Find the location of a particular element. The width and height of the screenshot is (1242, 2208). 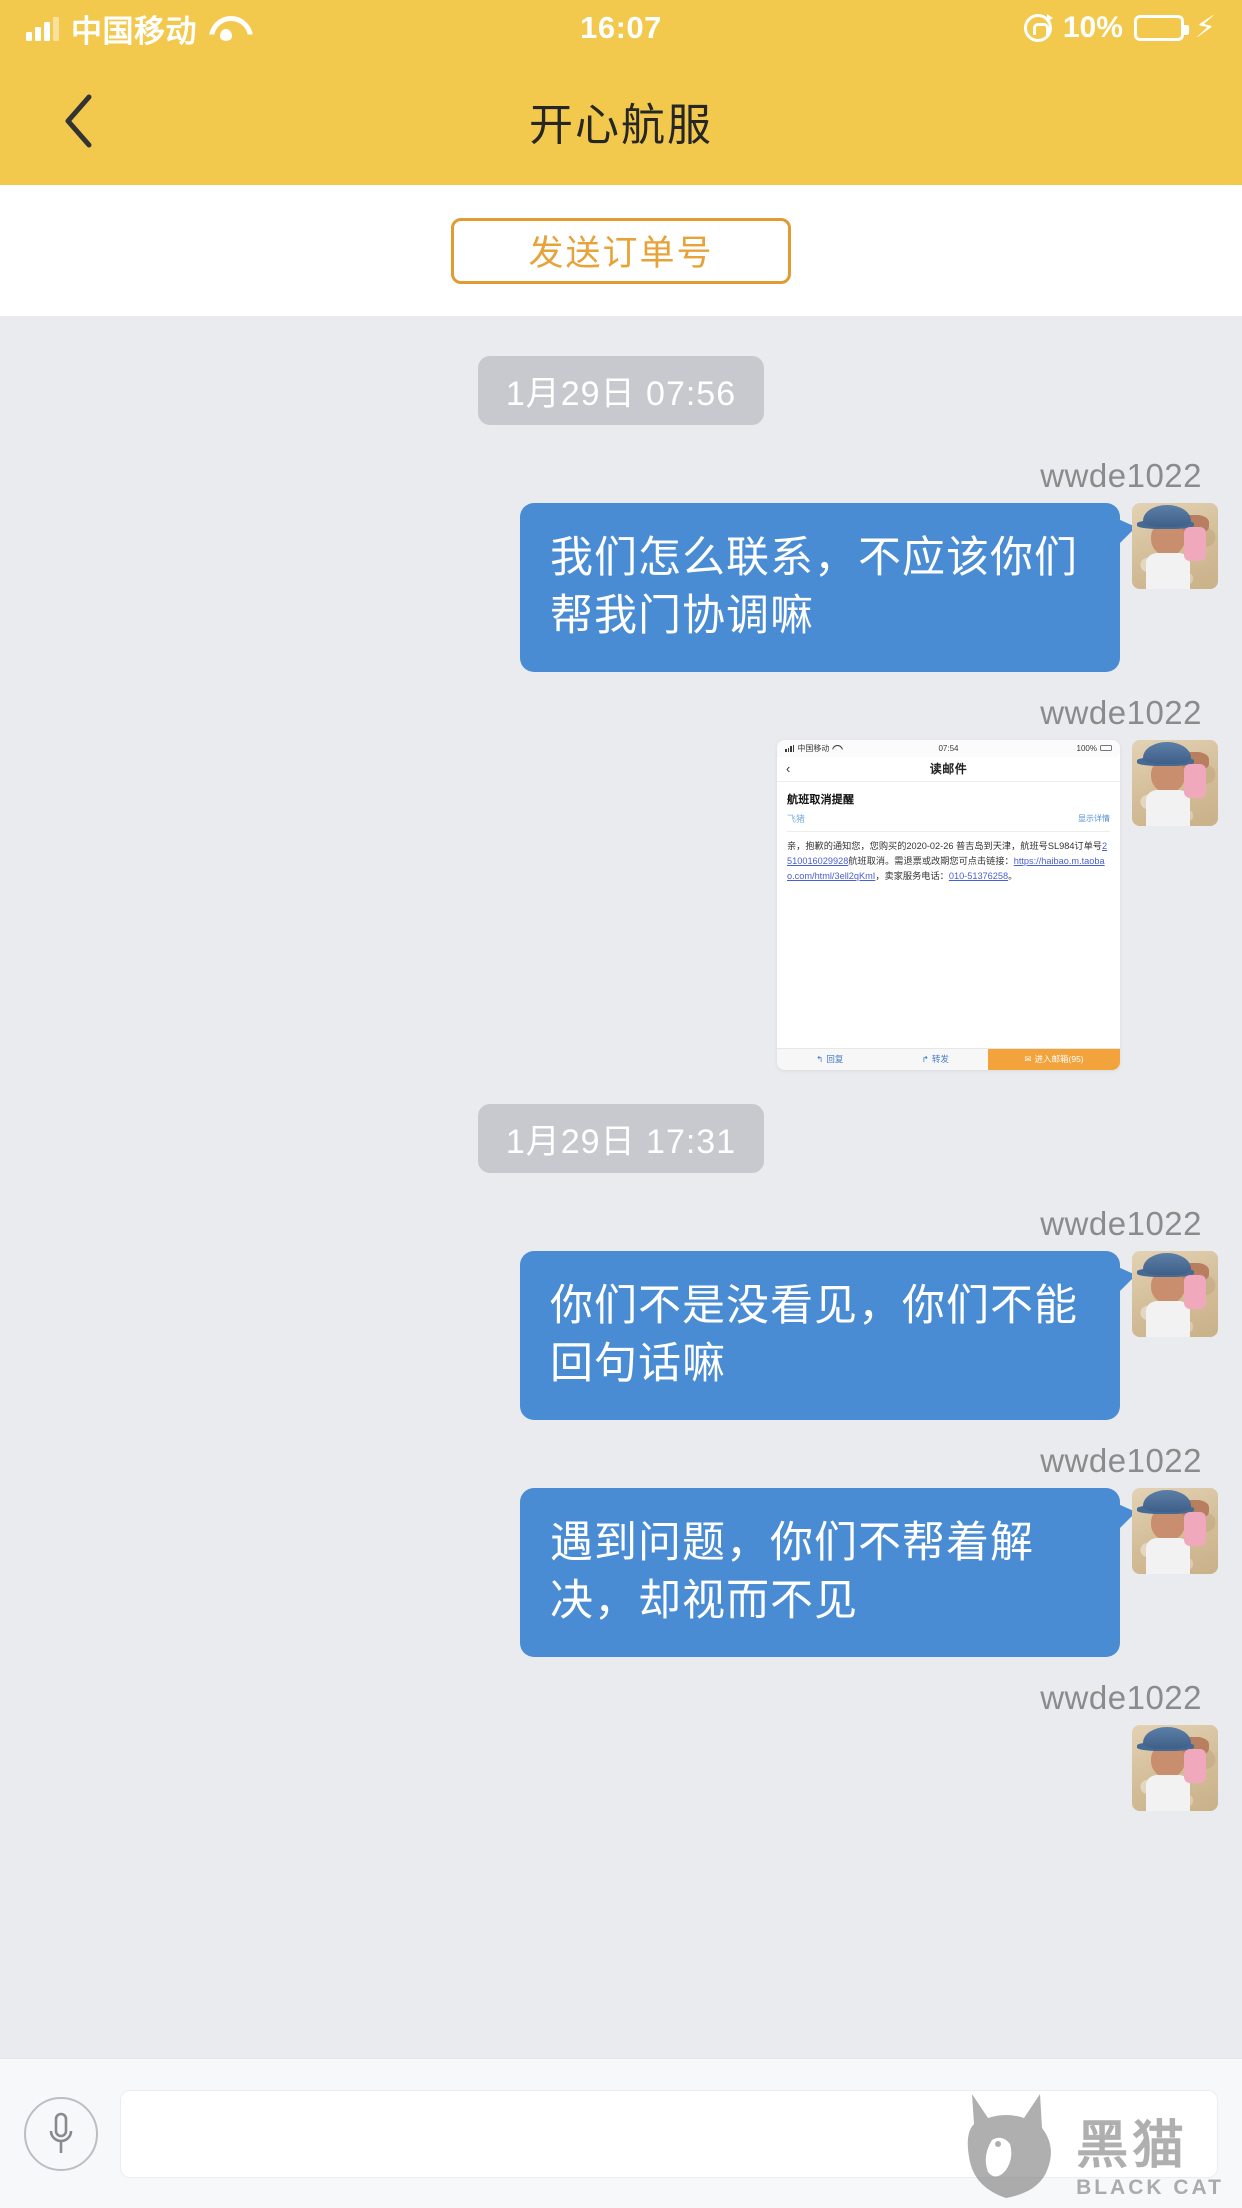

message-column: wwde1022 is located at coordinates (1129, 1741).